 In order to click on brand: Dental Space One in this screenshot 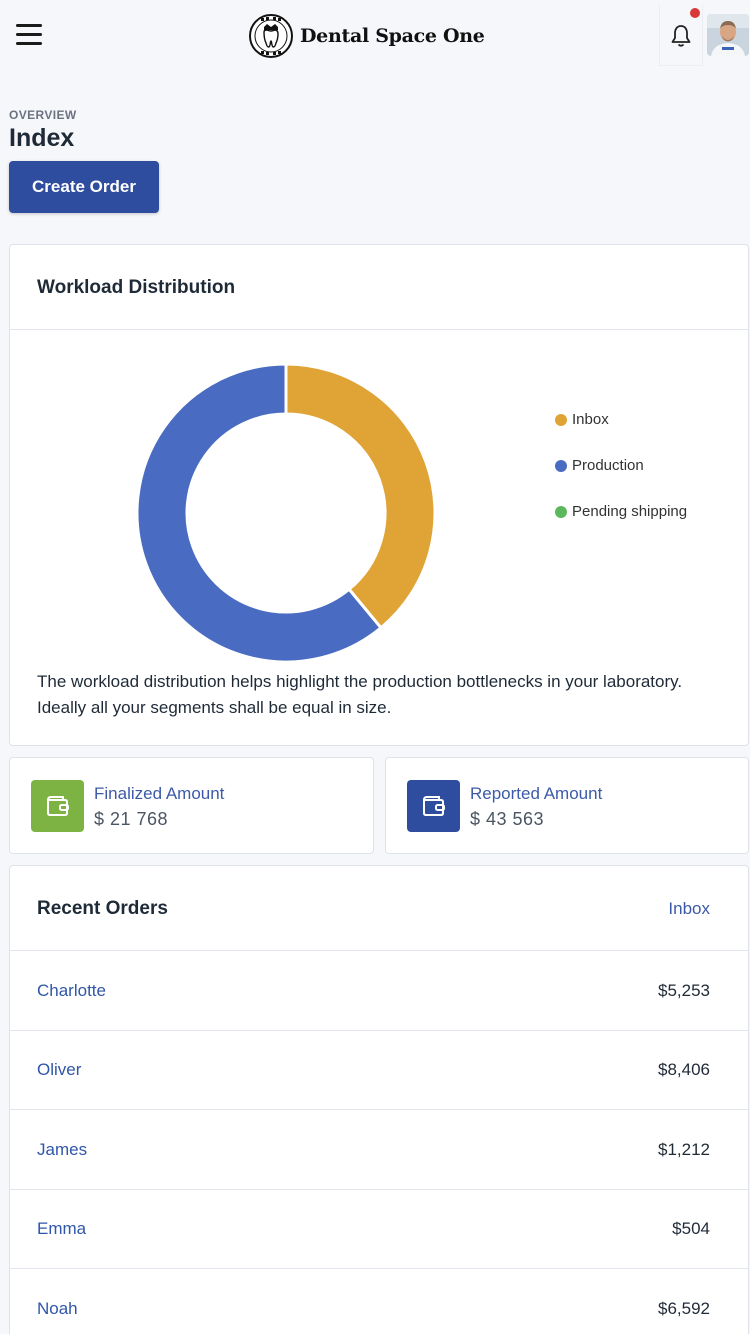, I will do `click(366, 36)`.